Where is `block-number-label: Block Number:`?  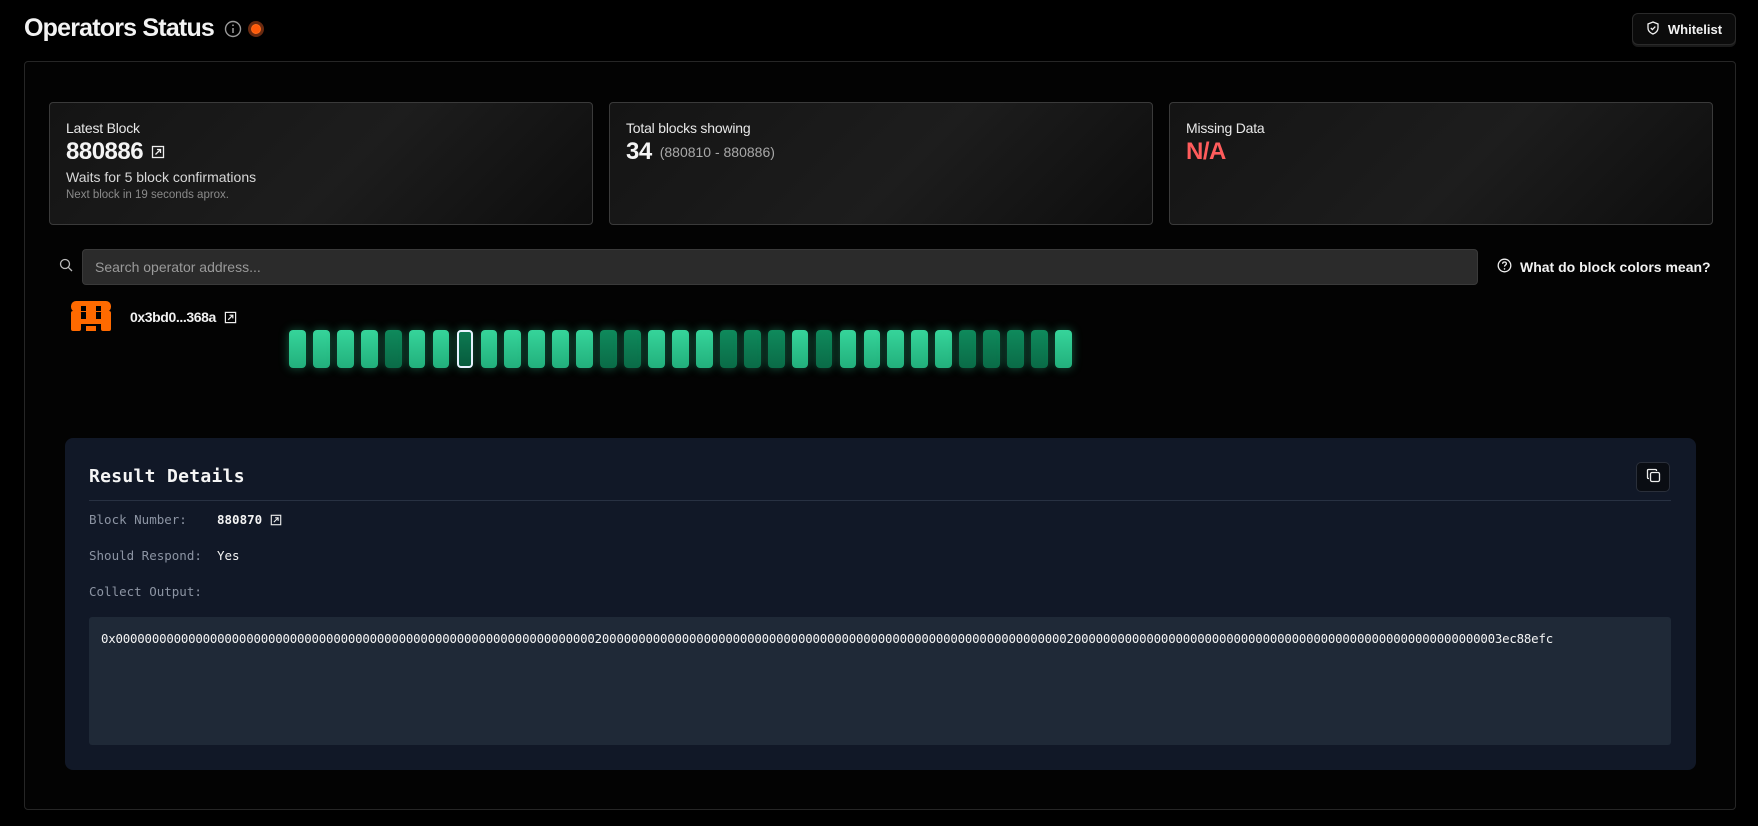
block-number-label: Block Number: is located at coordinates (138, 519).